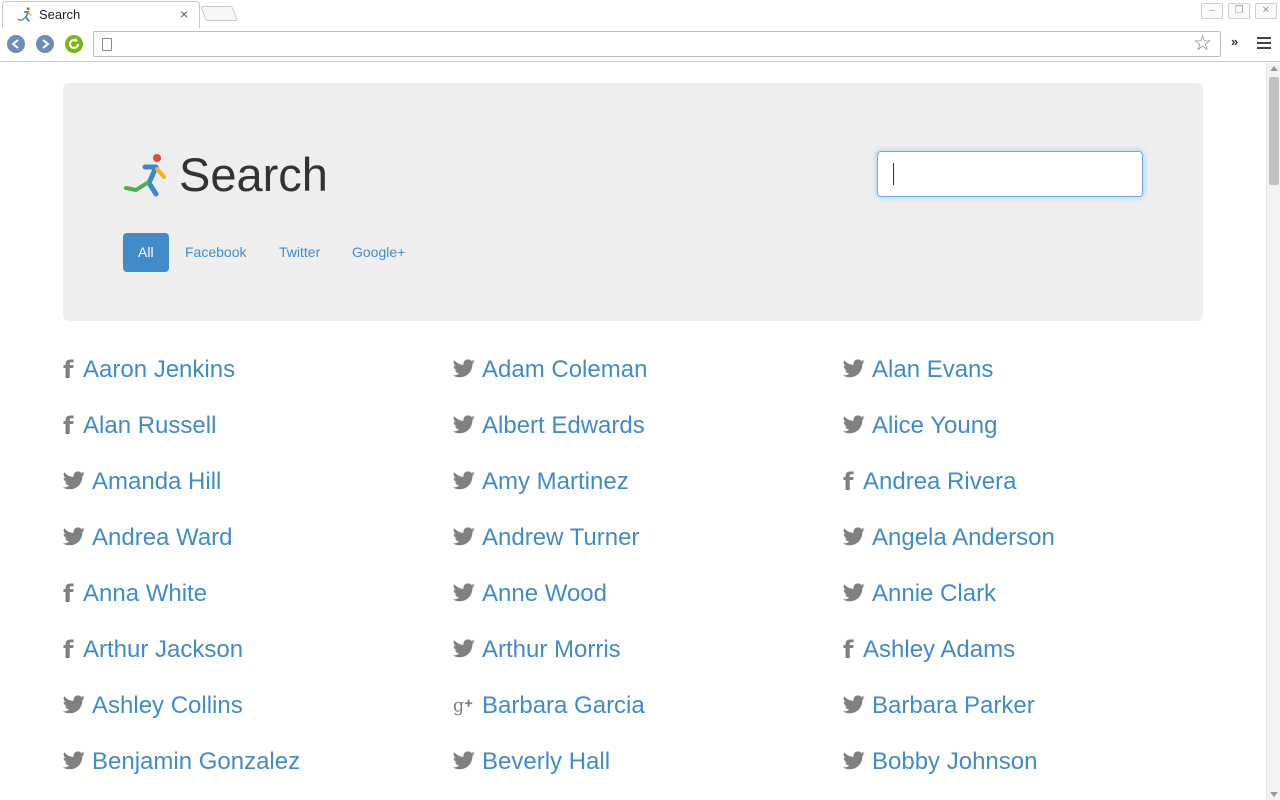 This screenshot has height=800, width=1280. Describe the element at coordinates (1273, 431) in the screenshot. I see `page-scrollbar` at that location.